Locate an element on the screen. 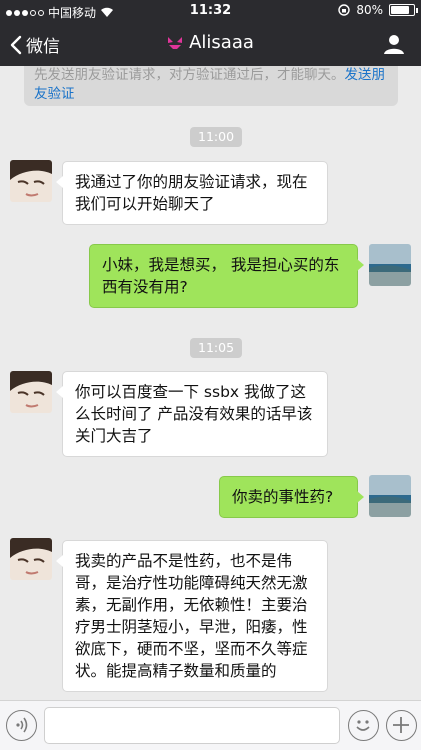 Image resolution: width=421 pixels, height=750 pixels. emoji-button is located at coordinates (363, 725).